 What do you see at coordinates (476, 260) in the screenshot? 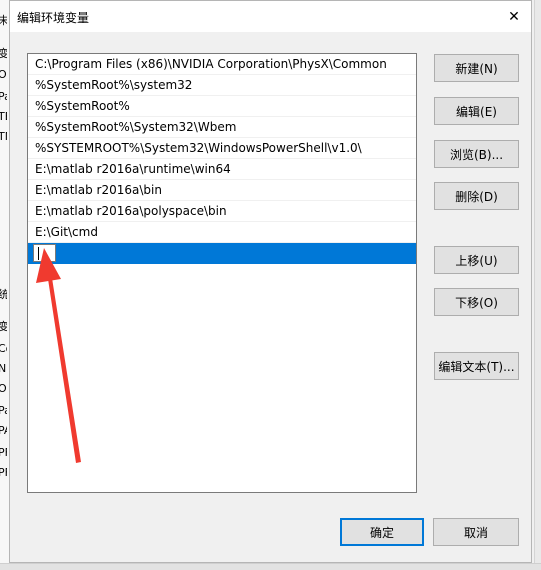
I see `move-up-button: 上移(U)` at bounding box center [476, 260].